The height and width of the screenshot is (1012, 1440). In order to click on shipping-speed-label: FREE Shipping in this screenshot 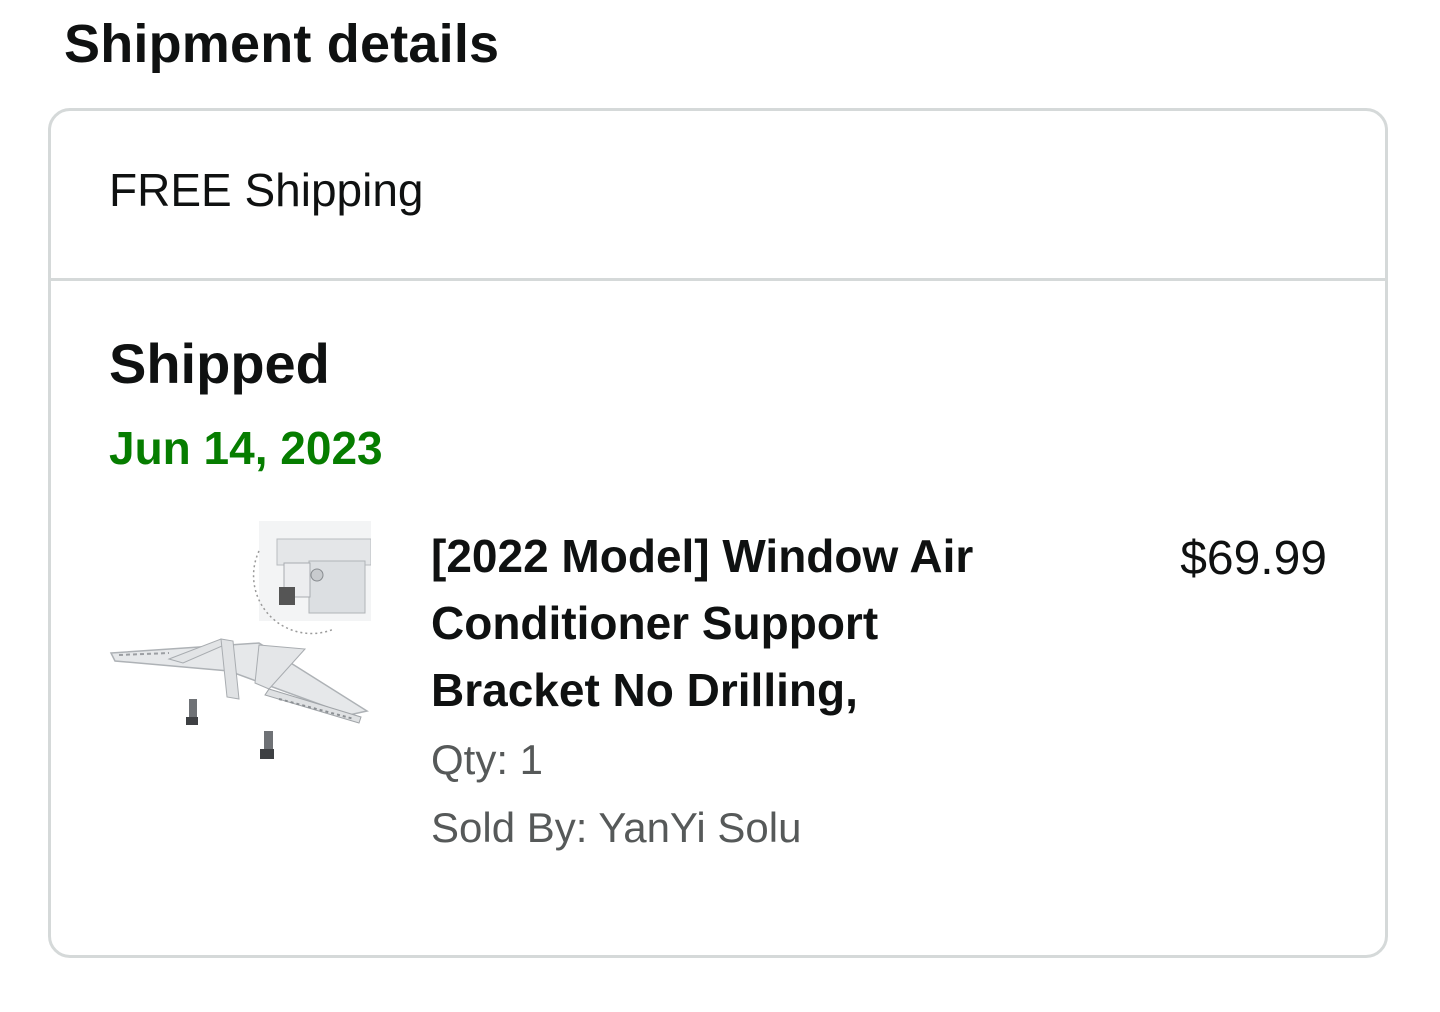, I will do `click(266, 190)`.